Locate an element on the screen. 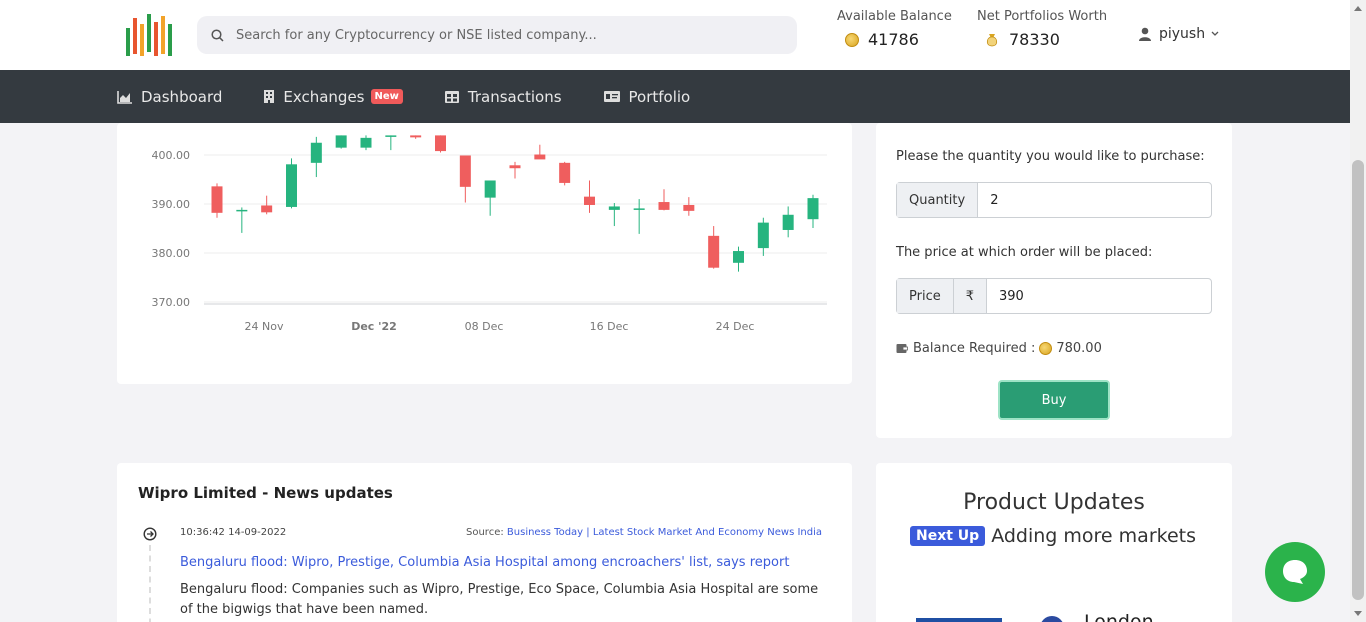  next-up-text: Adding more markets is located at coordinates (1093, 536).